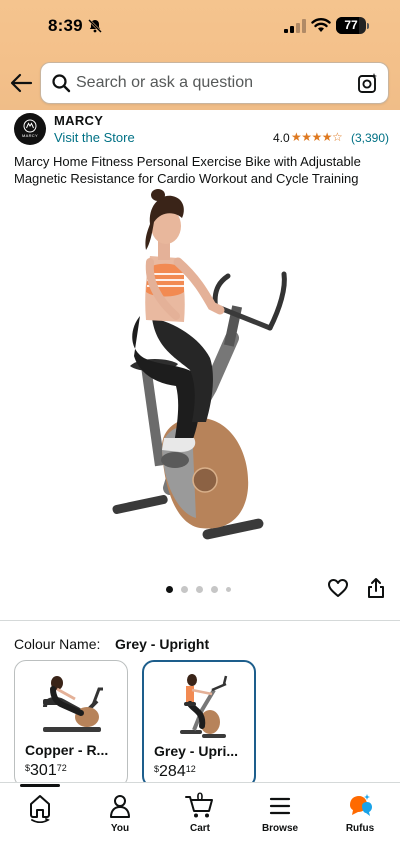  I want to click on bottom-navigation: You 0 Cart Browse Rufus, so click(200, 824).